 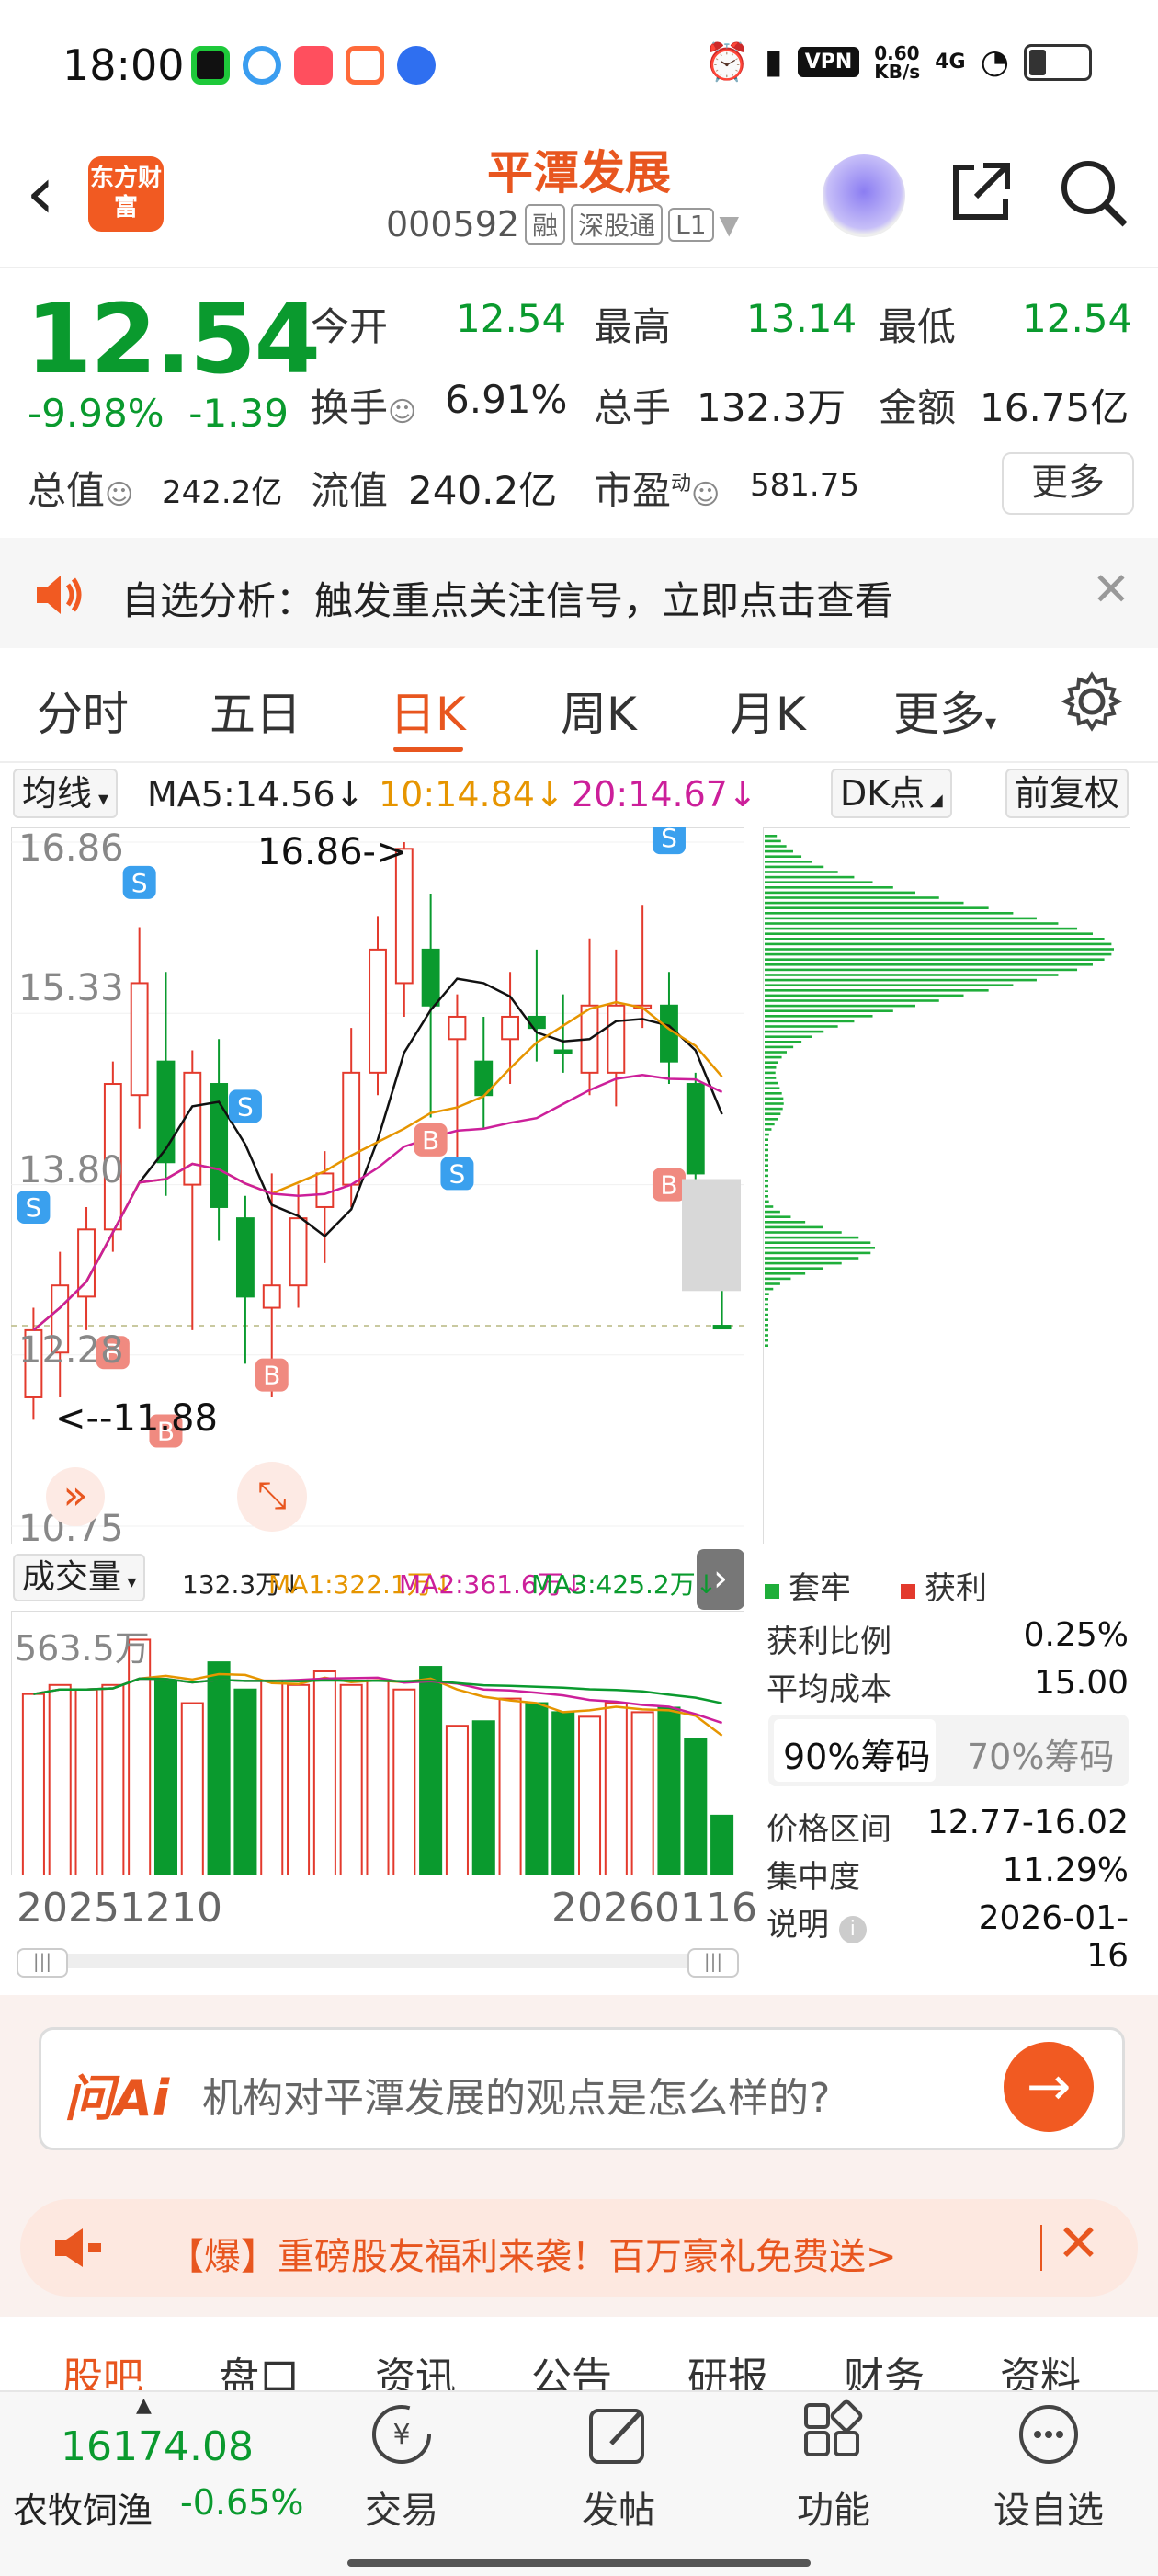 What do you see at coordinates (173, 339) in the screenshot?
I see `current-price: 12.54` at bounding box center [173, 339].